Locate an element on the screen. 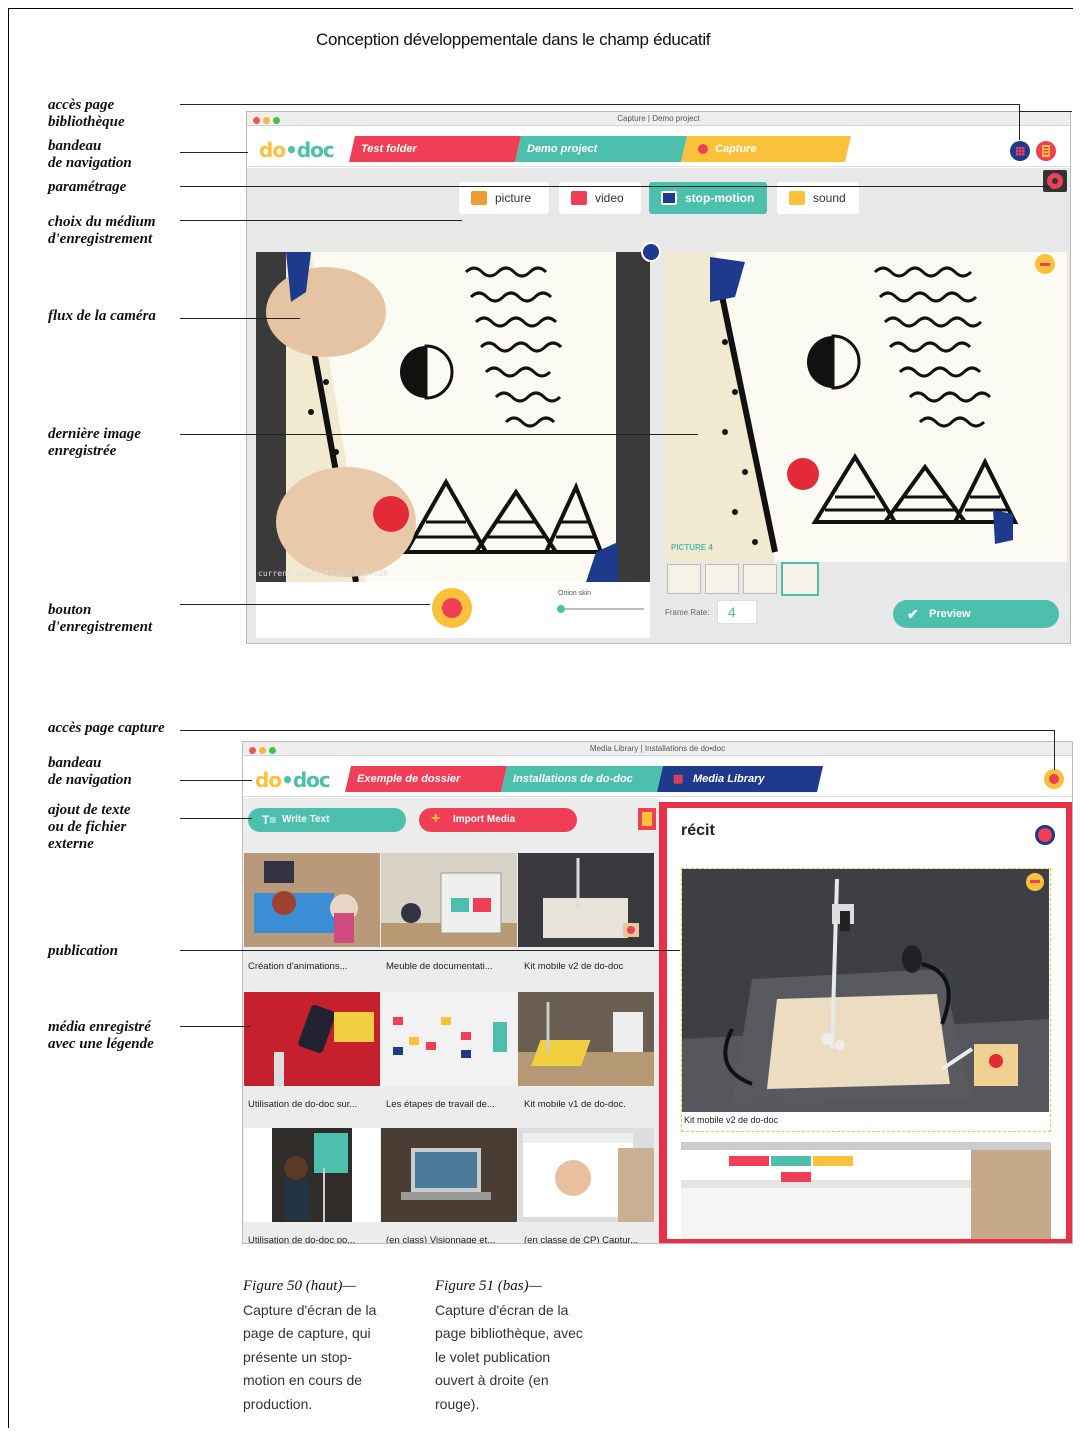 The width and height of the screenshot is (1081, 1431). capture-nav-bar: do•doc Test folder Demo project Capture is located at coordinates (658, 149).